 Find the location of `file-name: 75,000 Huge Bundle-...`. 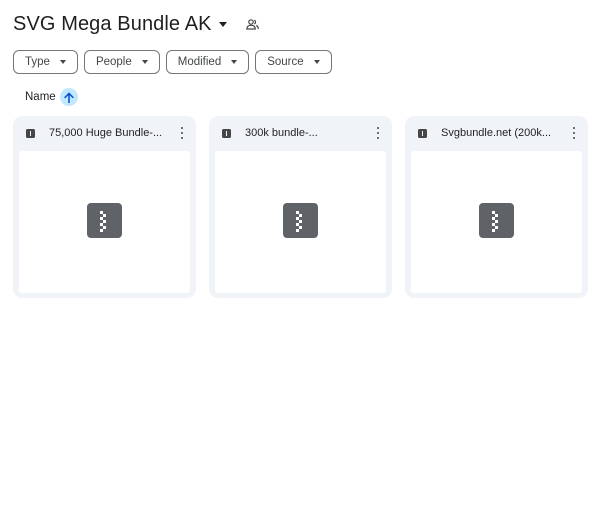

file-name: 75,000 Huge Bundle-... is located at coordinates (106, 133).